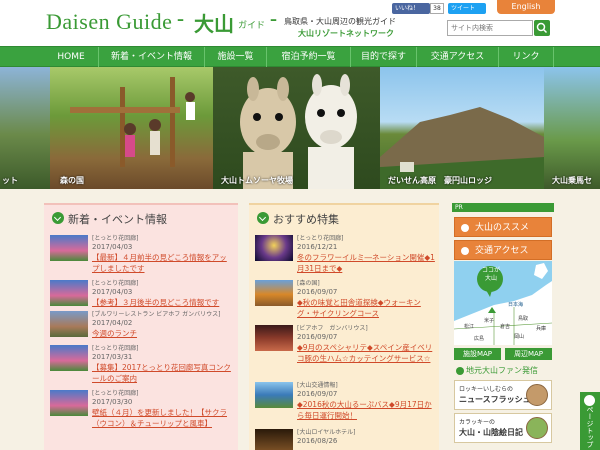  What do you see at coordinates (477, 422) in the screenshot?
I see `fan-blog-subtitle: カラッキーの` at bounding box center [477, 422].